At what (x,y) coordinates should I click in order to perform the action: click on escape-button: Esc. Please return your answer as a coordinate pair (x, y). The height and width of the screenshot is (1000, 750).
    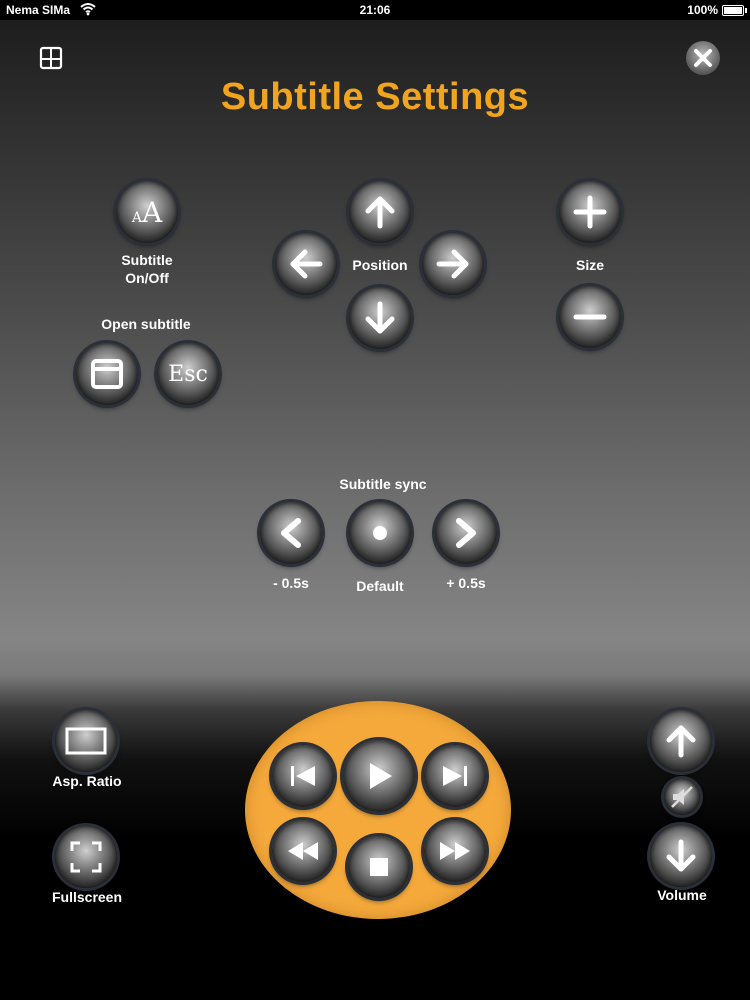
    Looking at the image, I should click on (188, 374).